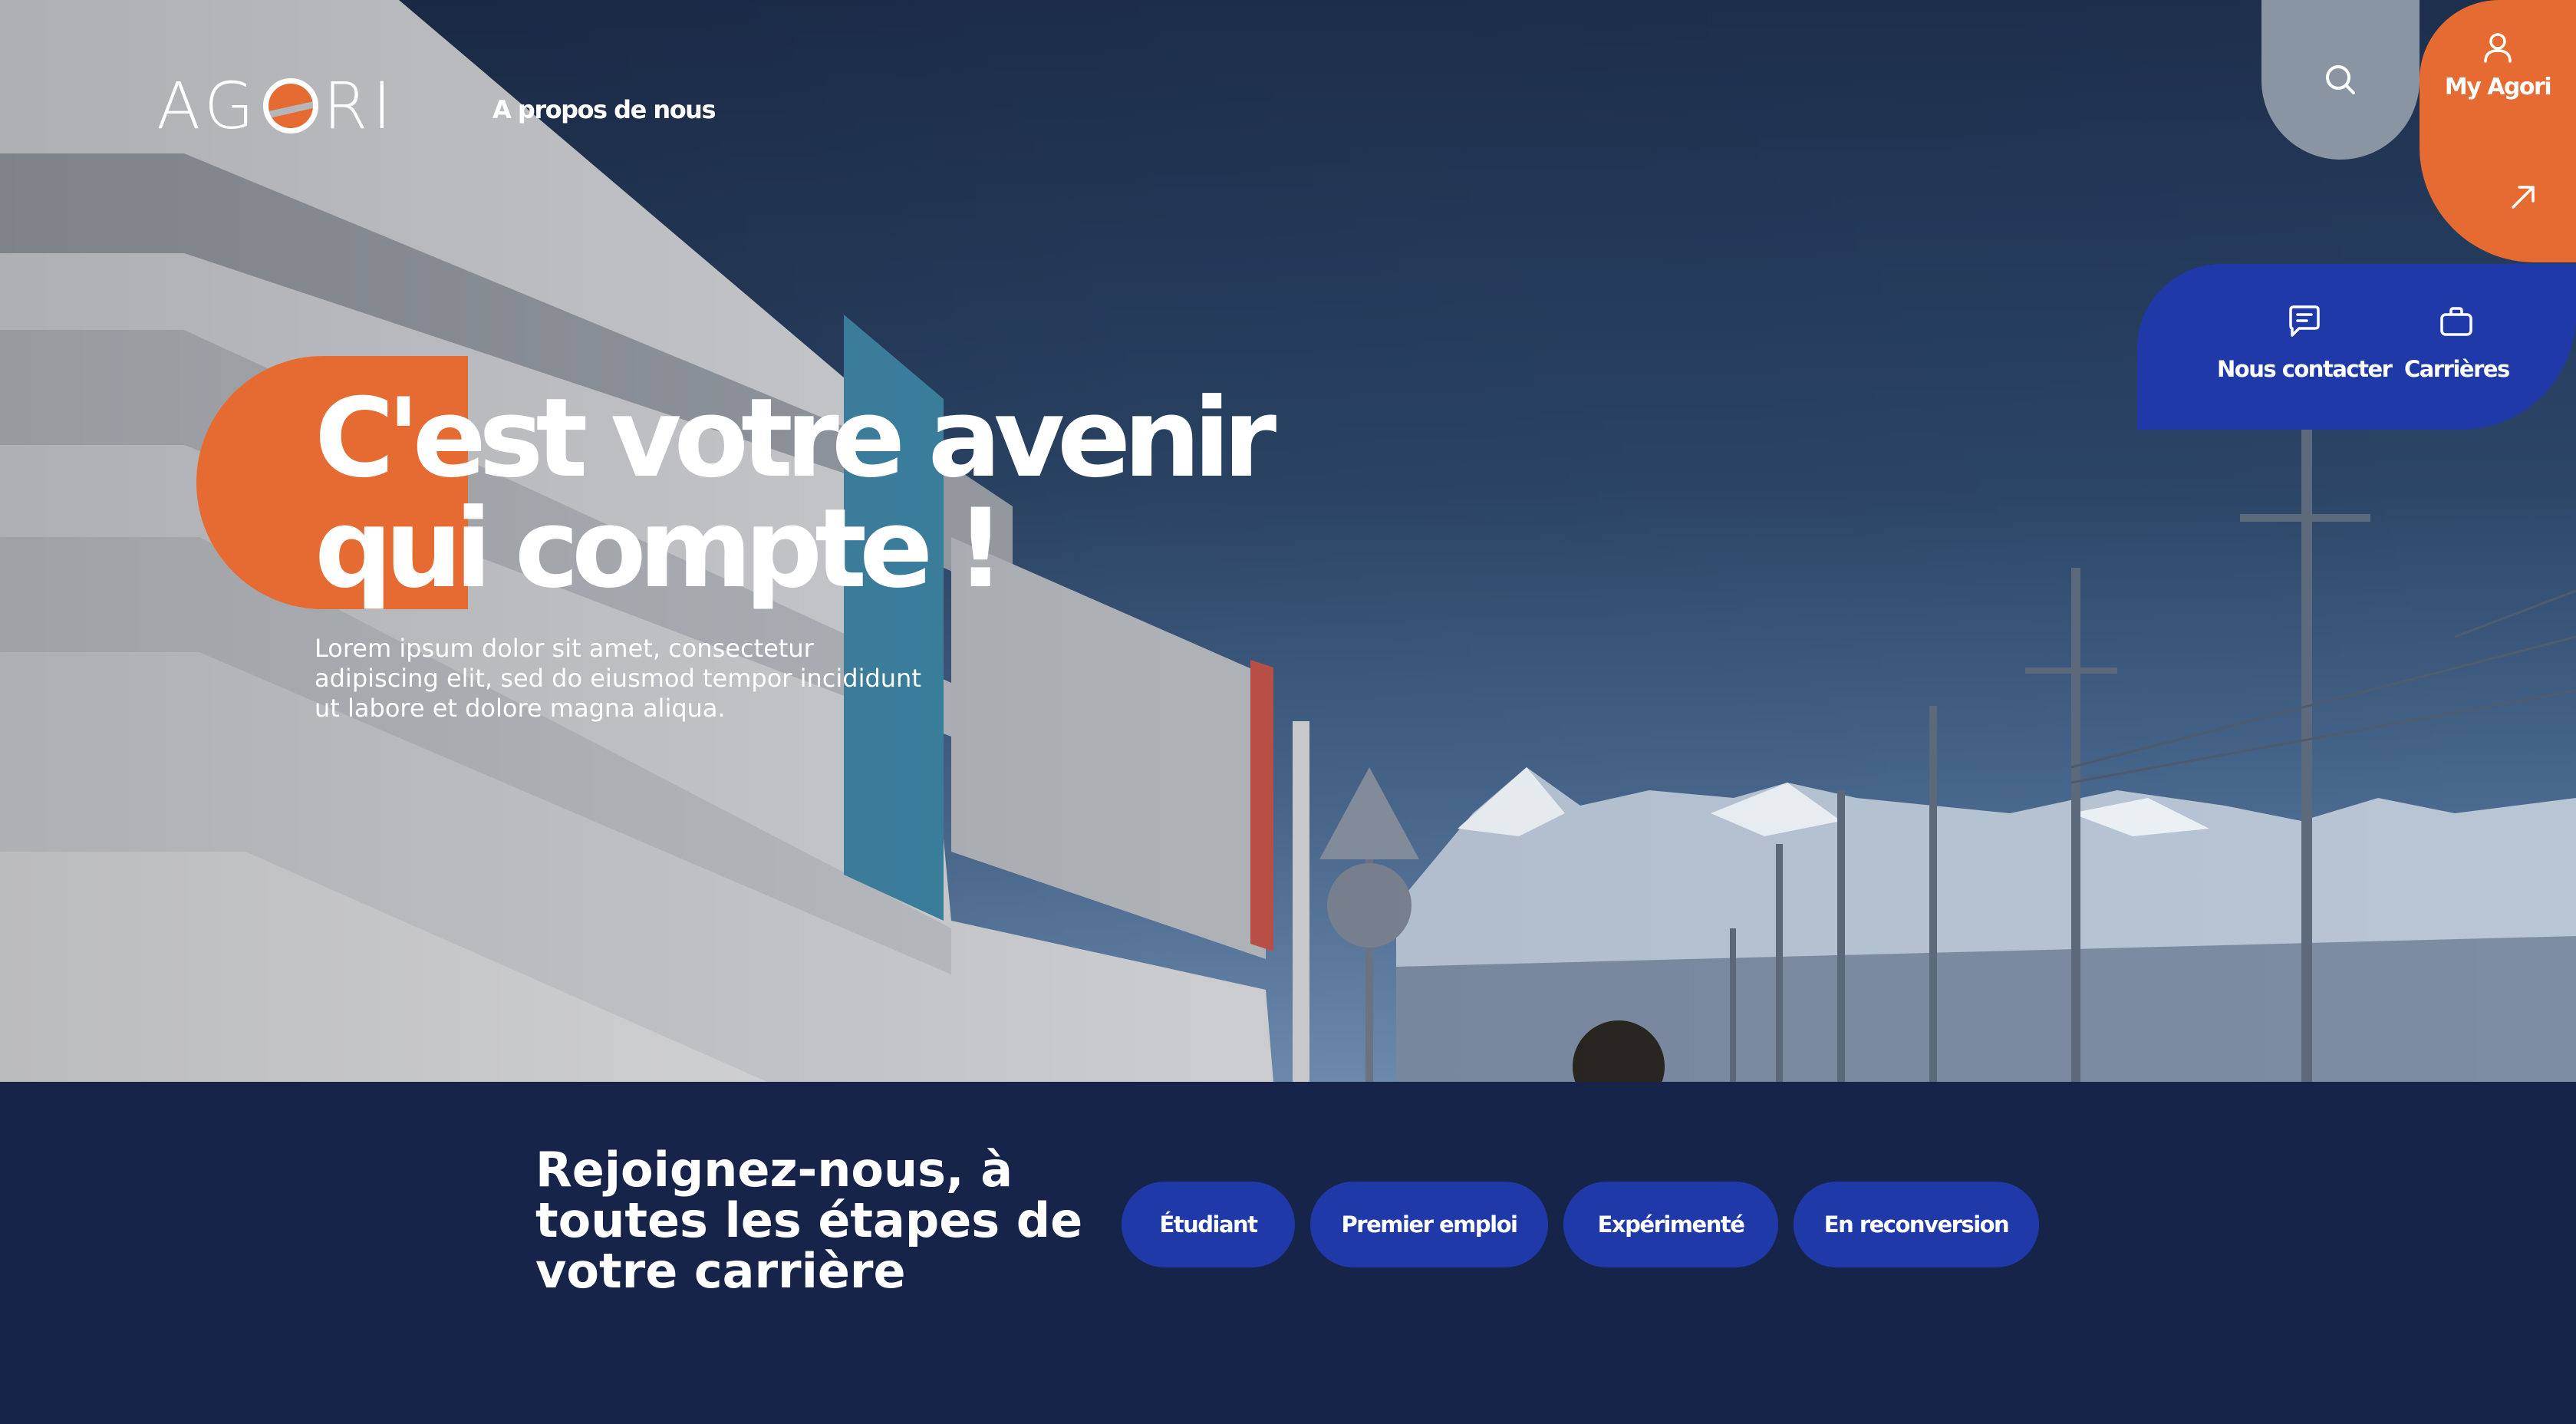  What do you see at coordinates (1429, 1225) in the screenshot?
I see `stage-button-first-job: Premier emploi` at bounding box center [1429, 1225].